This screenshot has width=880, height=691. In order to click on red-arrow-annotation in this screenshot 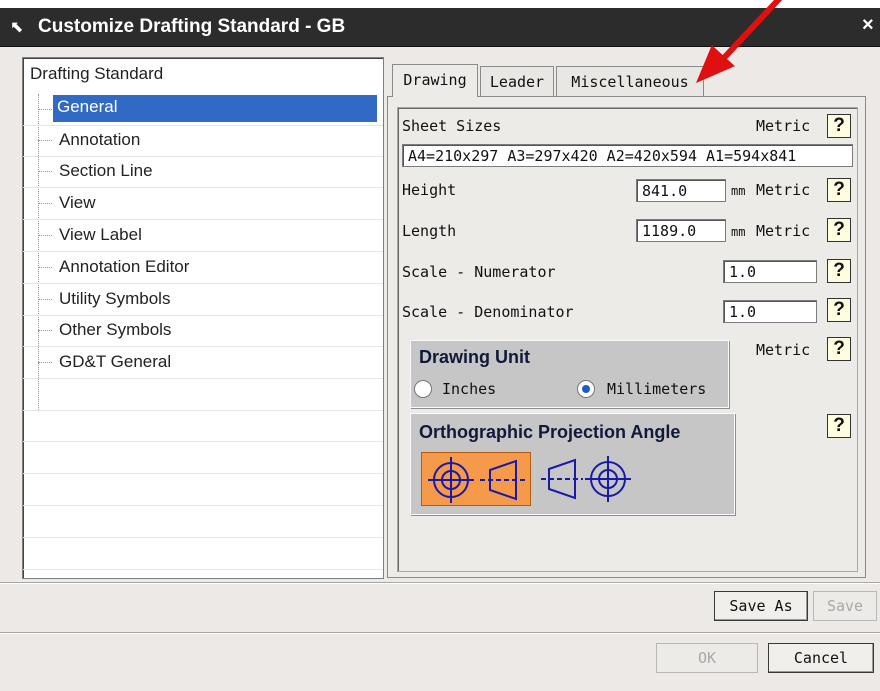, I will do `click(739, 41)`.